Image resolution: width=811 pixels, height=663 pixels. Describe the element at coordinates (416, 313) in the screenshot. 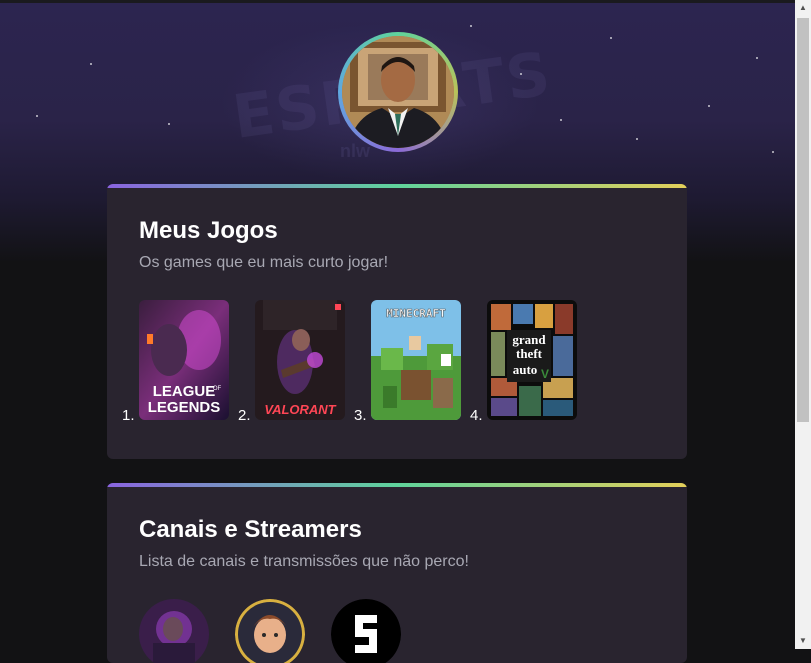

I see `svg-text: MINECRAFT` at that location.